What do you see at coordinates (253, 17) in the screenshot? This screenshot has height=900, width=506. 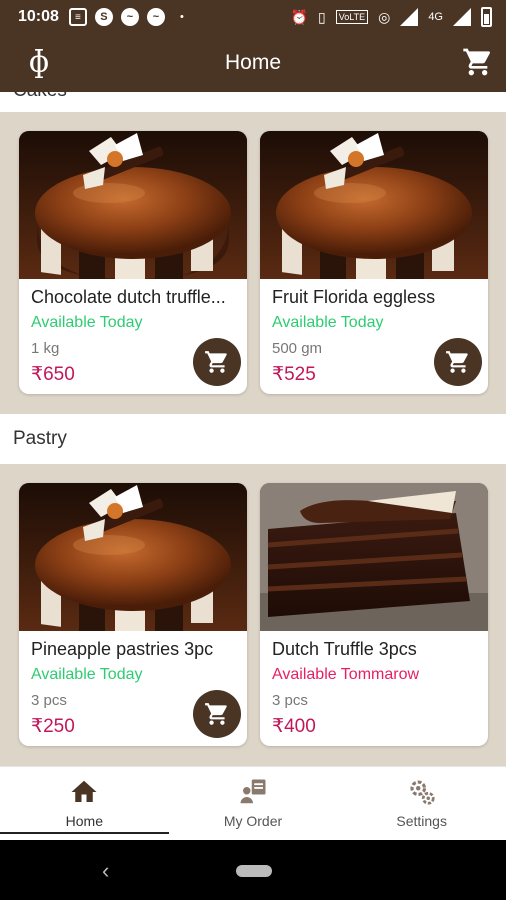 I see `status-bar: 10:08 ≡ S ~ ~ • ⏰ ▯ VoLTE ◎ 4G` at bounding box center [253, 17].